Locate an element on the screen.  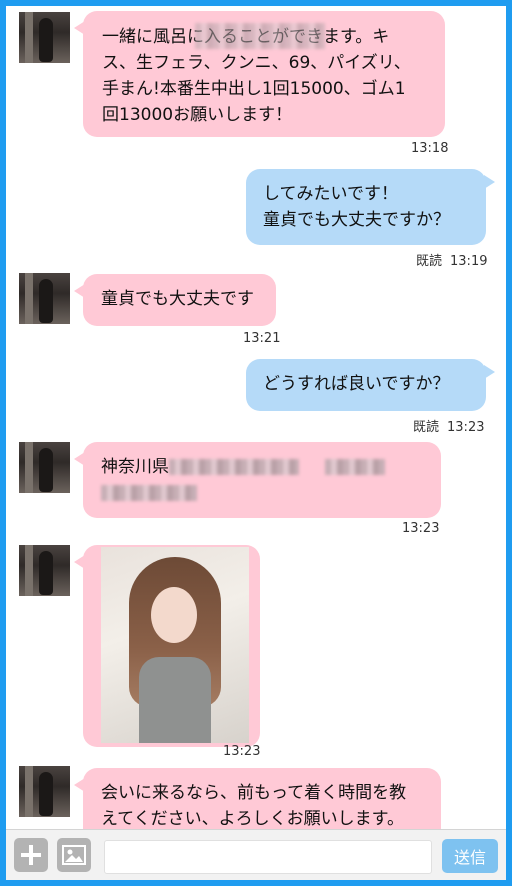
address-prefix: 神奈川県 is located at coordinates (135, 467).